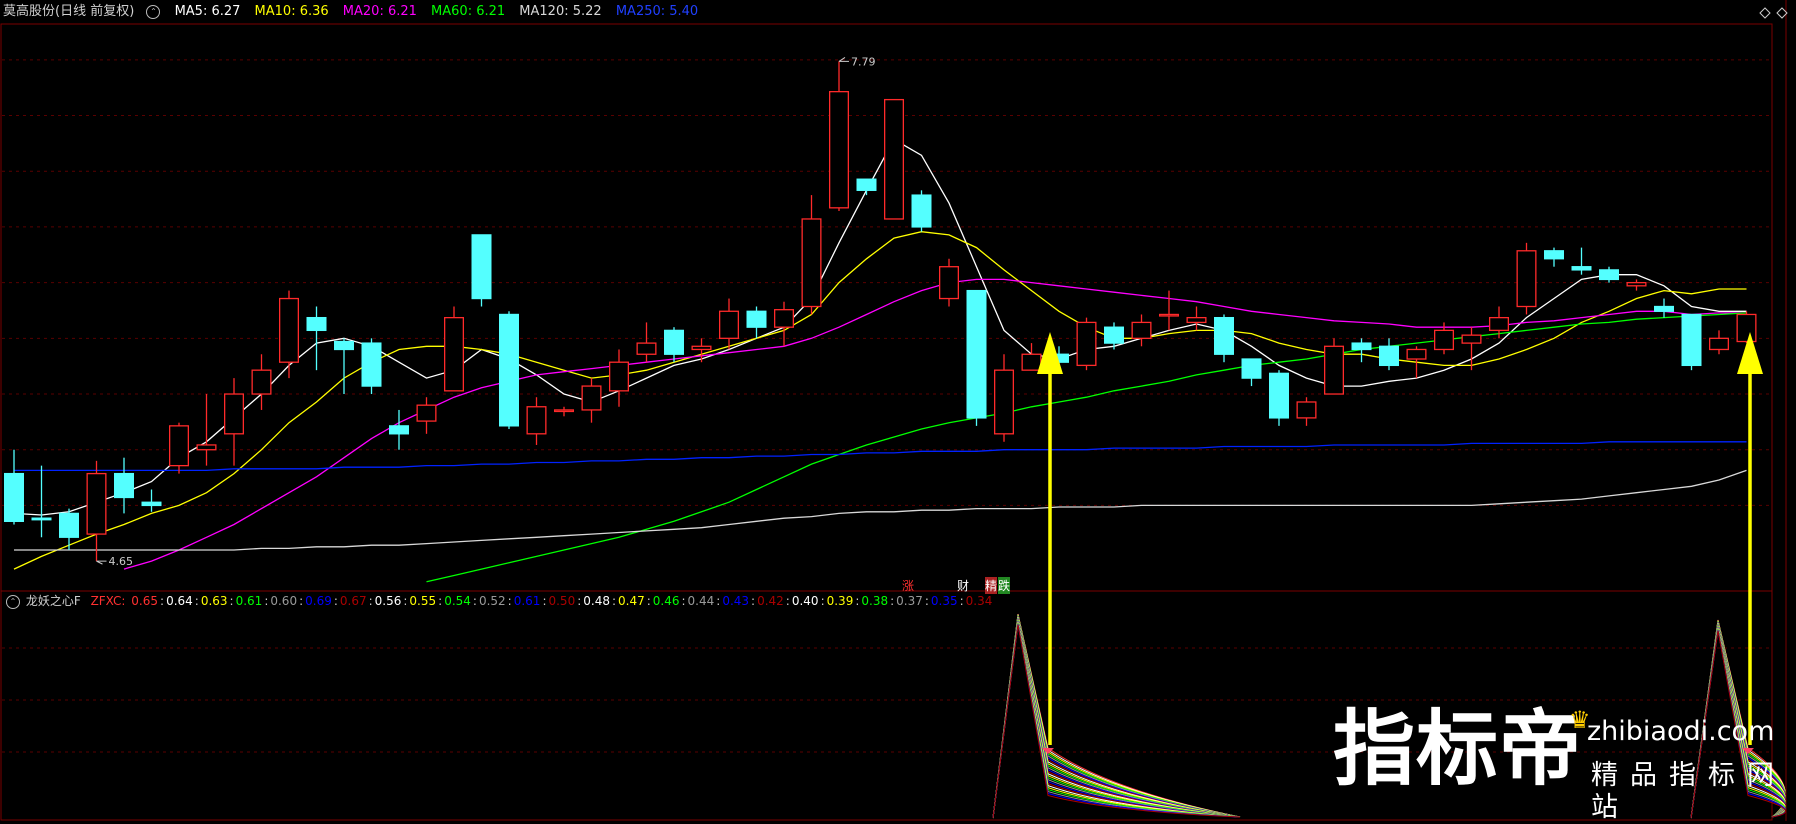 Image resolution: width=1796 pixels, height=824 pixels. Describe the element at coordinates (880, 456) in the screenshot. I see `ma-line-ma250` at that location.